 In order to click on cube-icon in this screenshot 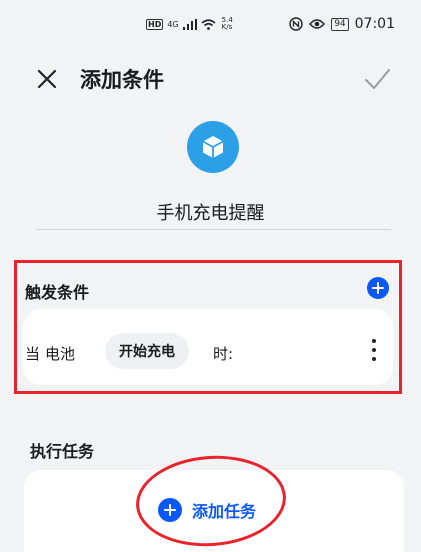, I will do `click(213, 147)`.